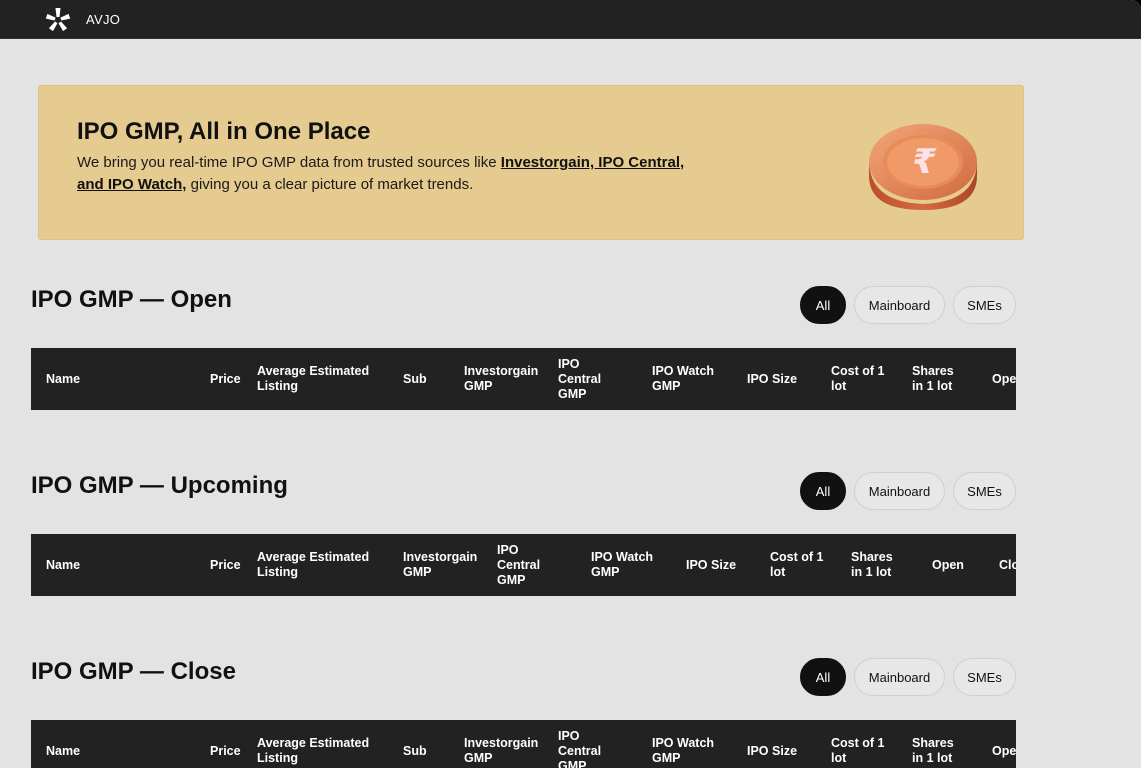  I want to click on column-header: Close, so click(1007, 565).